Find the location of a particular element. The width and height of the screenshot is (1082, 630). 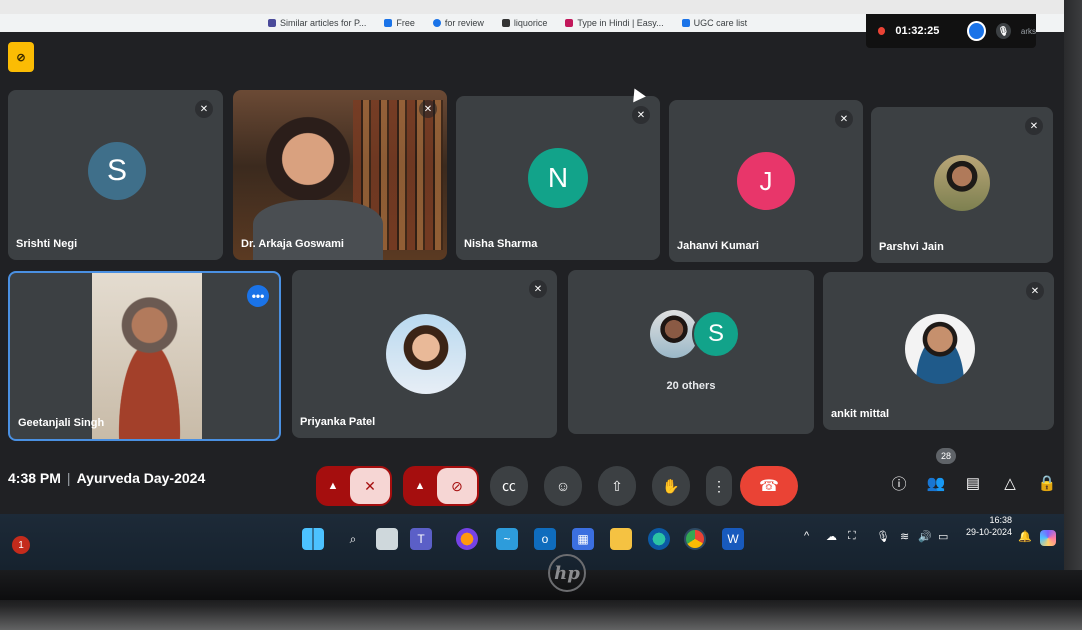

chrome-icon is located at coordinates (695, 539).